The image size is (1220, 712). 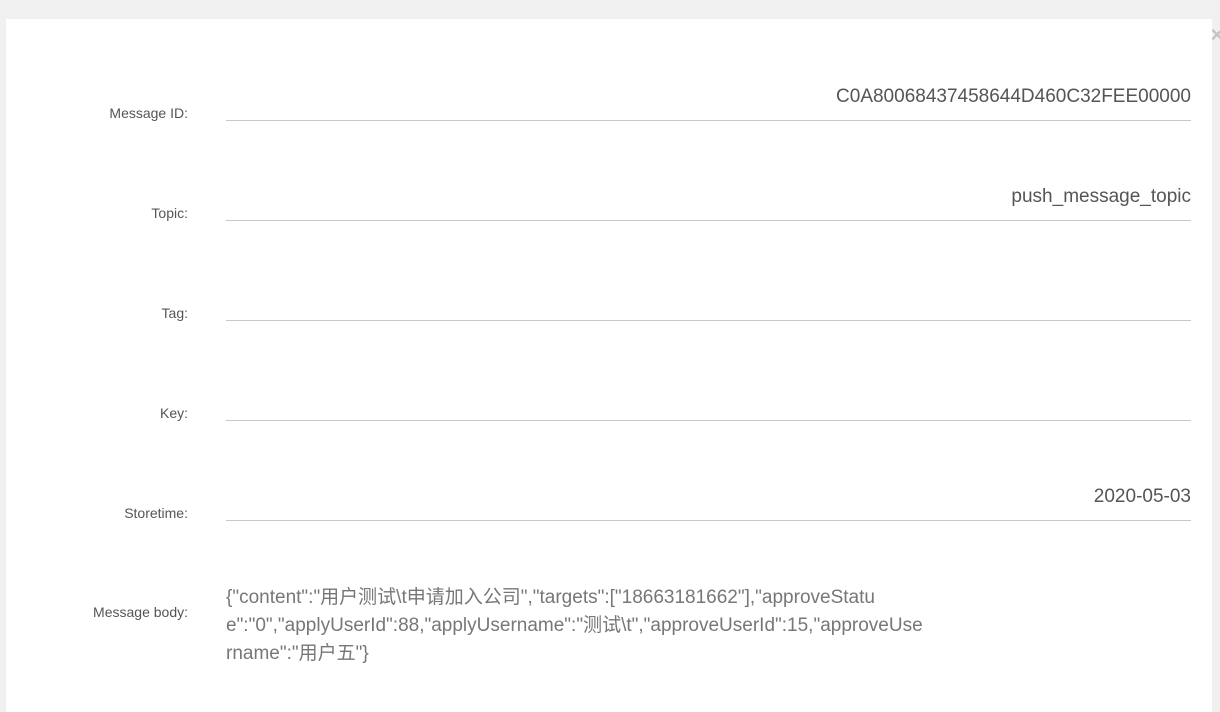 What do you see at coordinates (148, 113) in the screenshot?
I see `message-id-label: Message ID:` at bounding box center [148, 113].